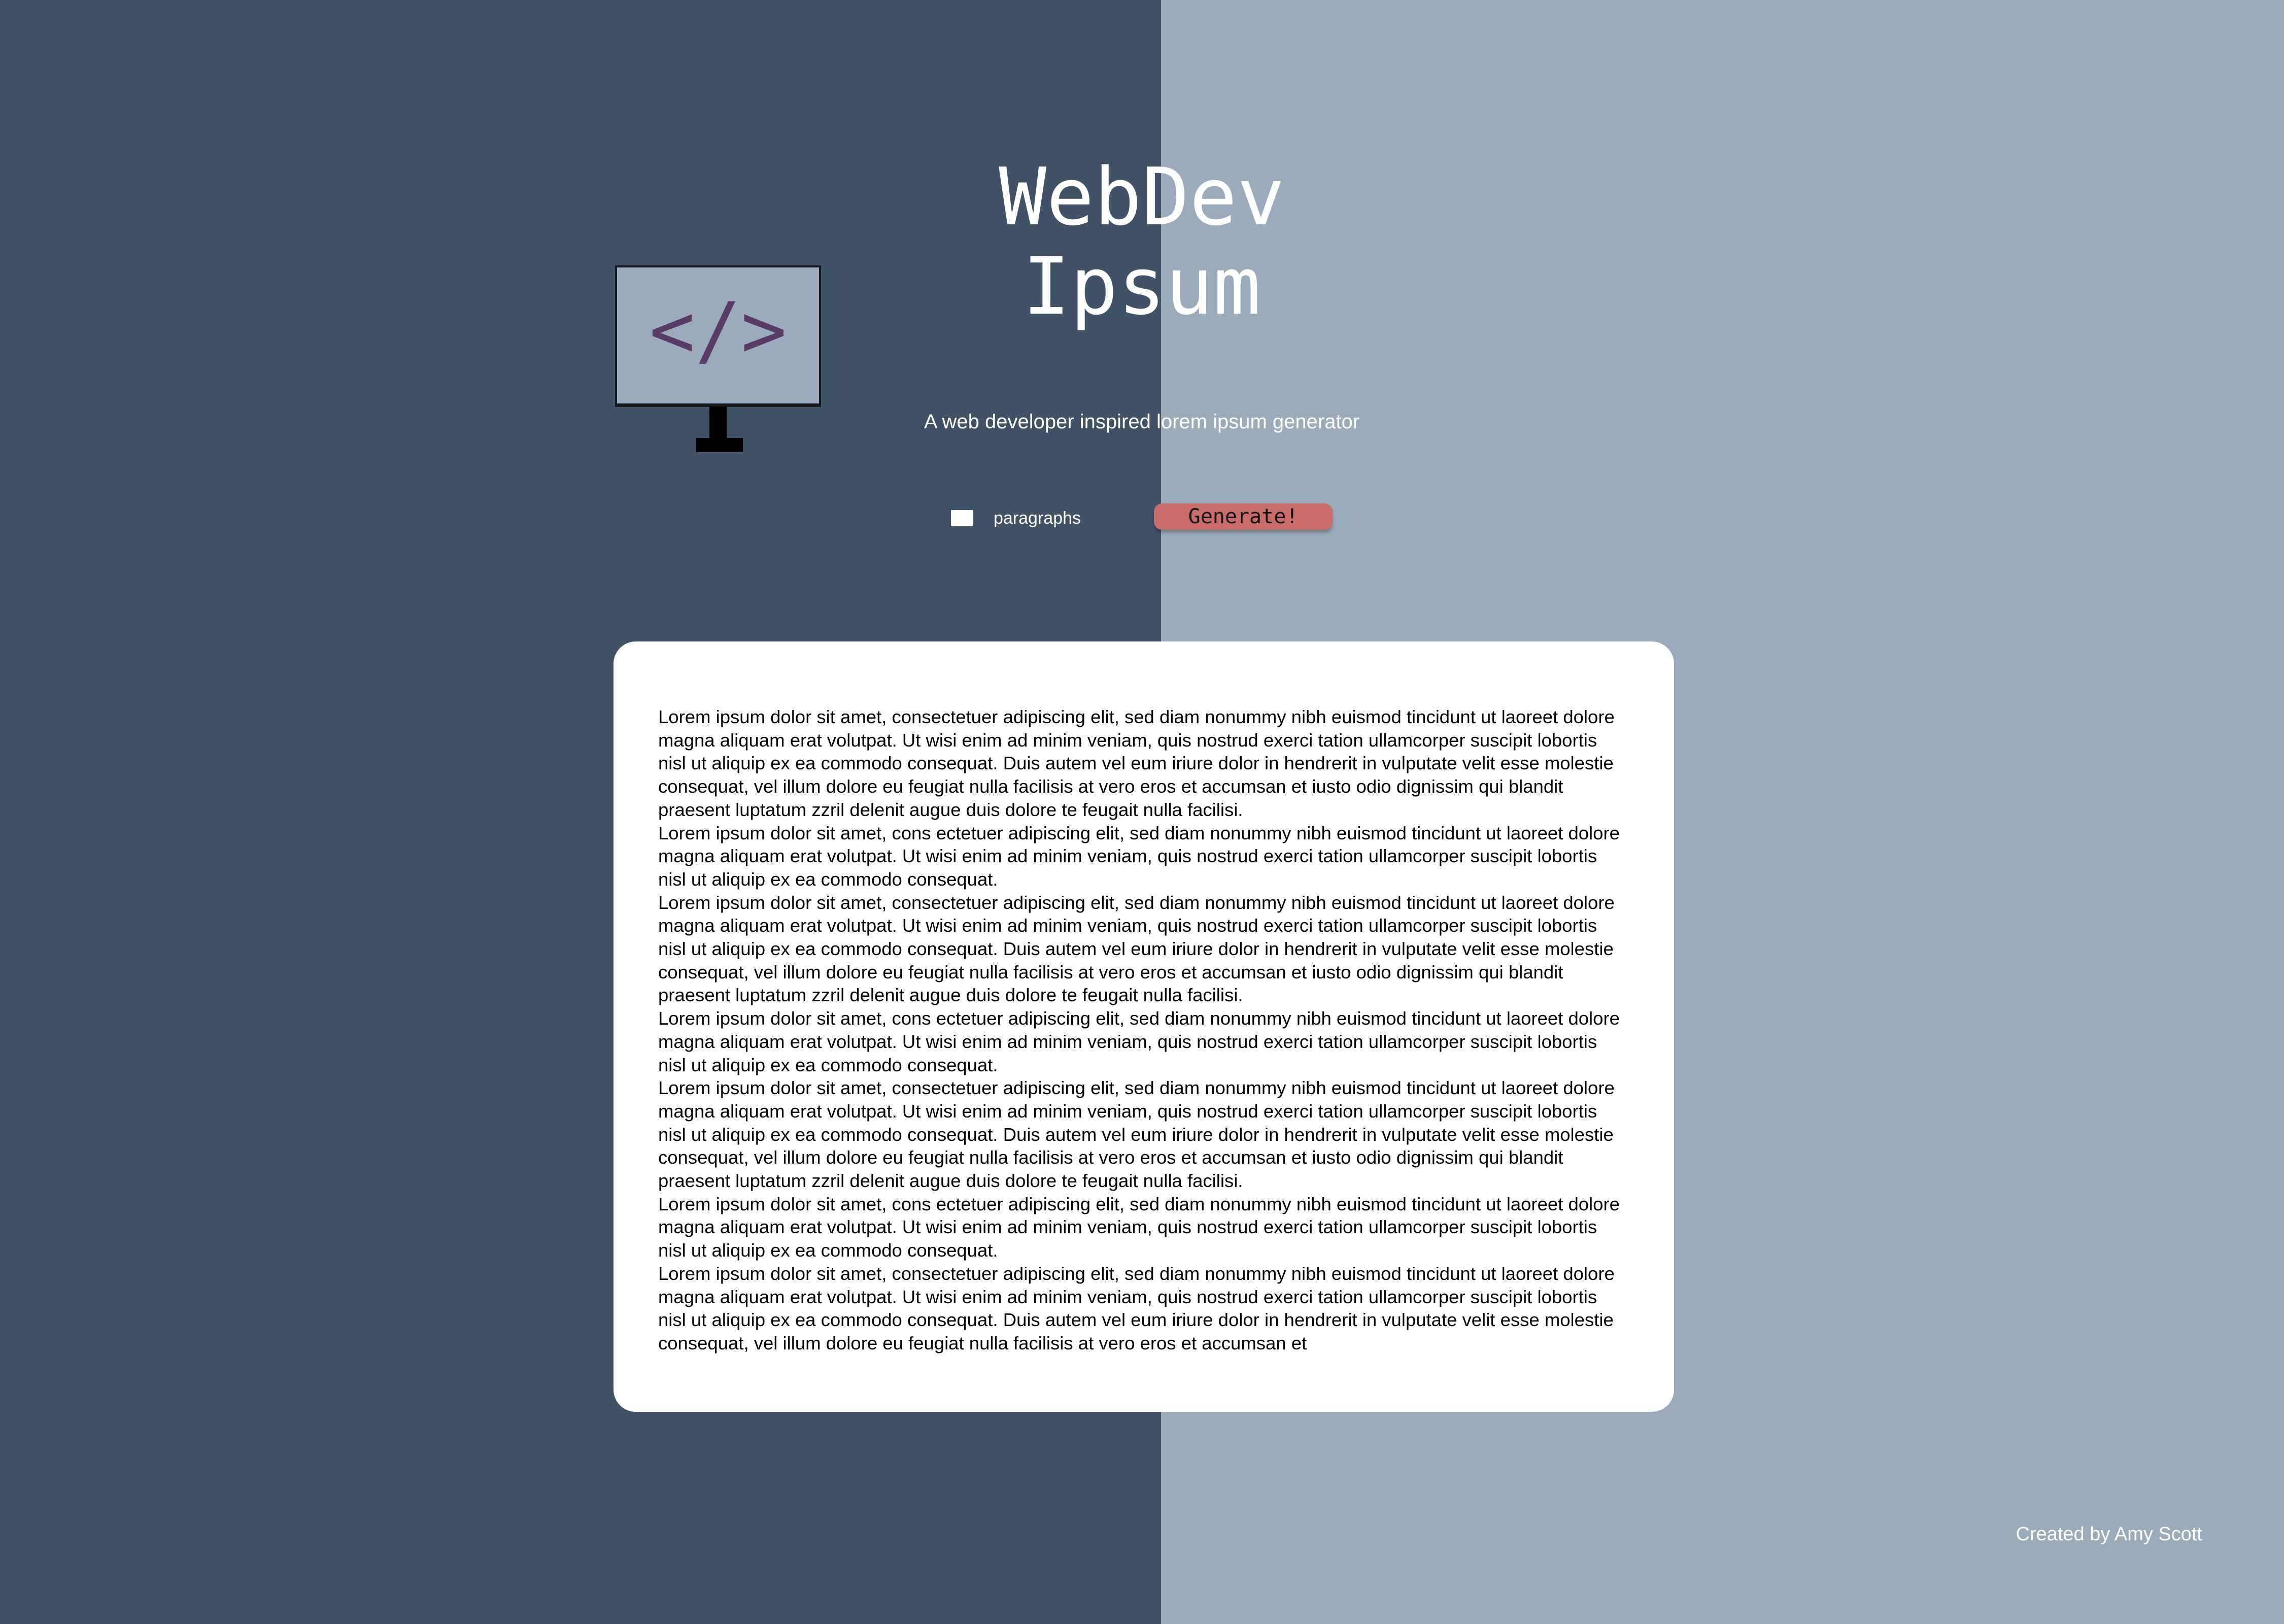 Image resolution: width=2284 pixels, height=1624 pixels. Describe the element at coordinates (719, 331) in the screenshot. I see `code-glyph: </>` at that location.